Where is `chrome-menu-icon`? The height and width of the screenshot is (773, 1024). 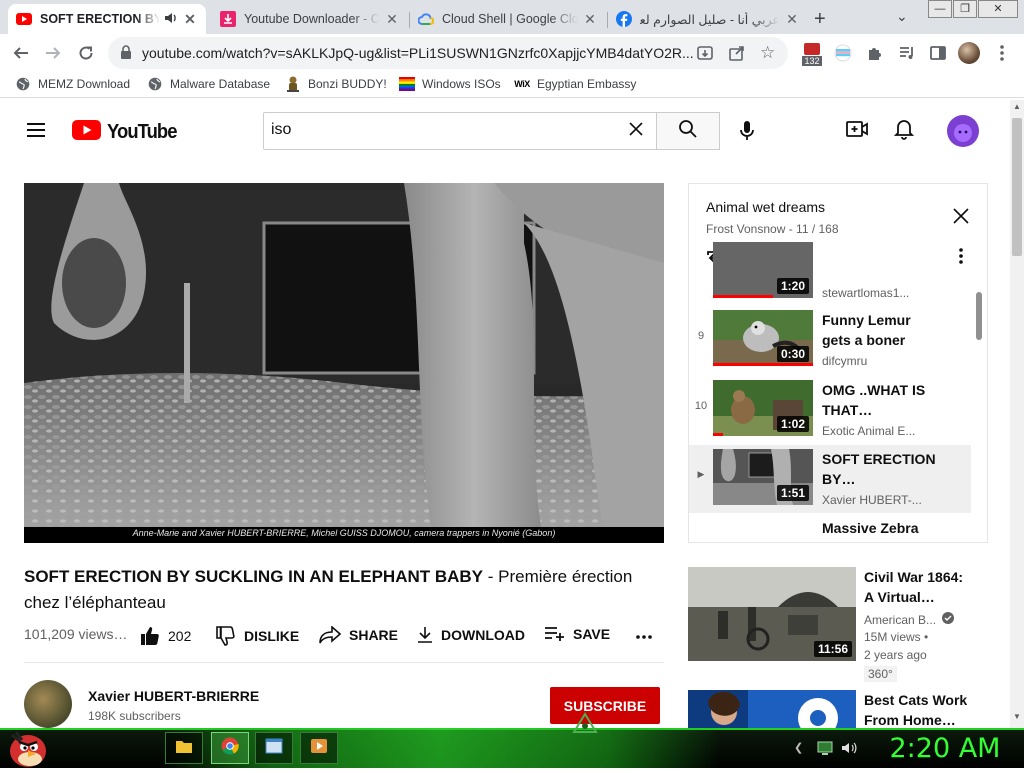 chrome-menu-icon is located at coordinates (1002, 53).